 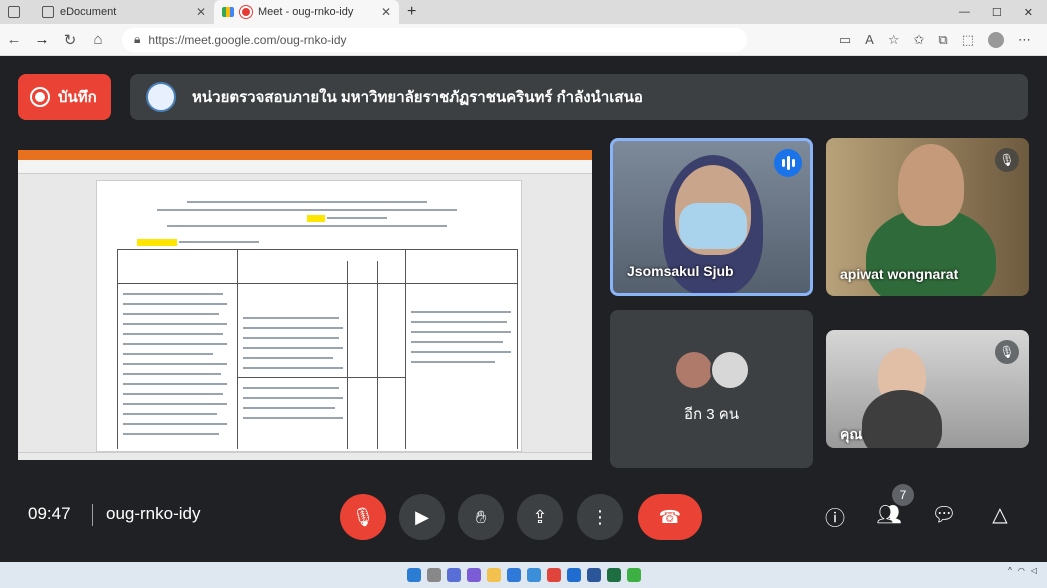 I want to click on people-button: 👥︎, so click(x=889, y=514).